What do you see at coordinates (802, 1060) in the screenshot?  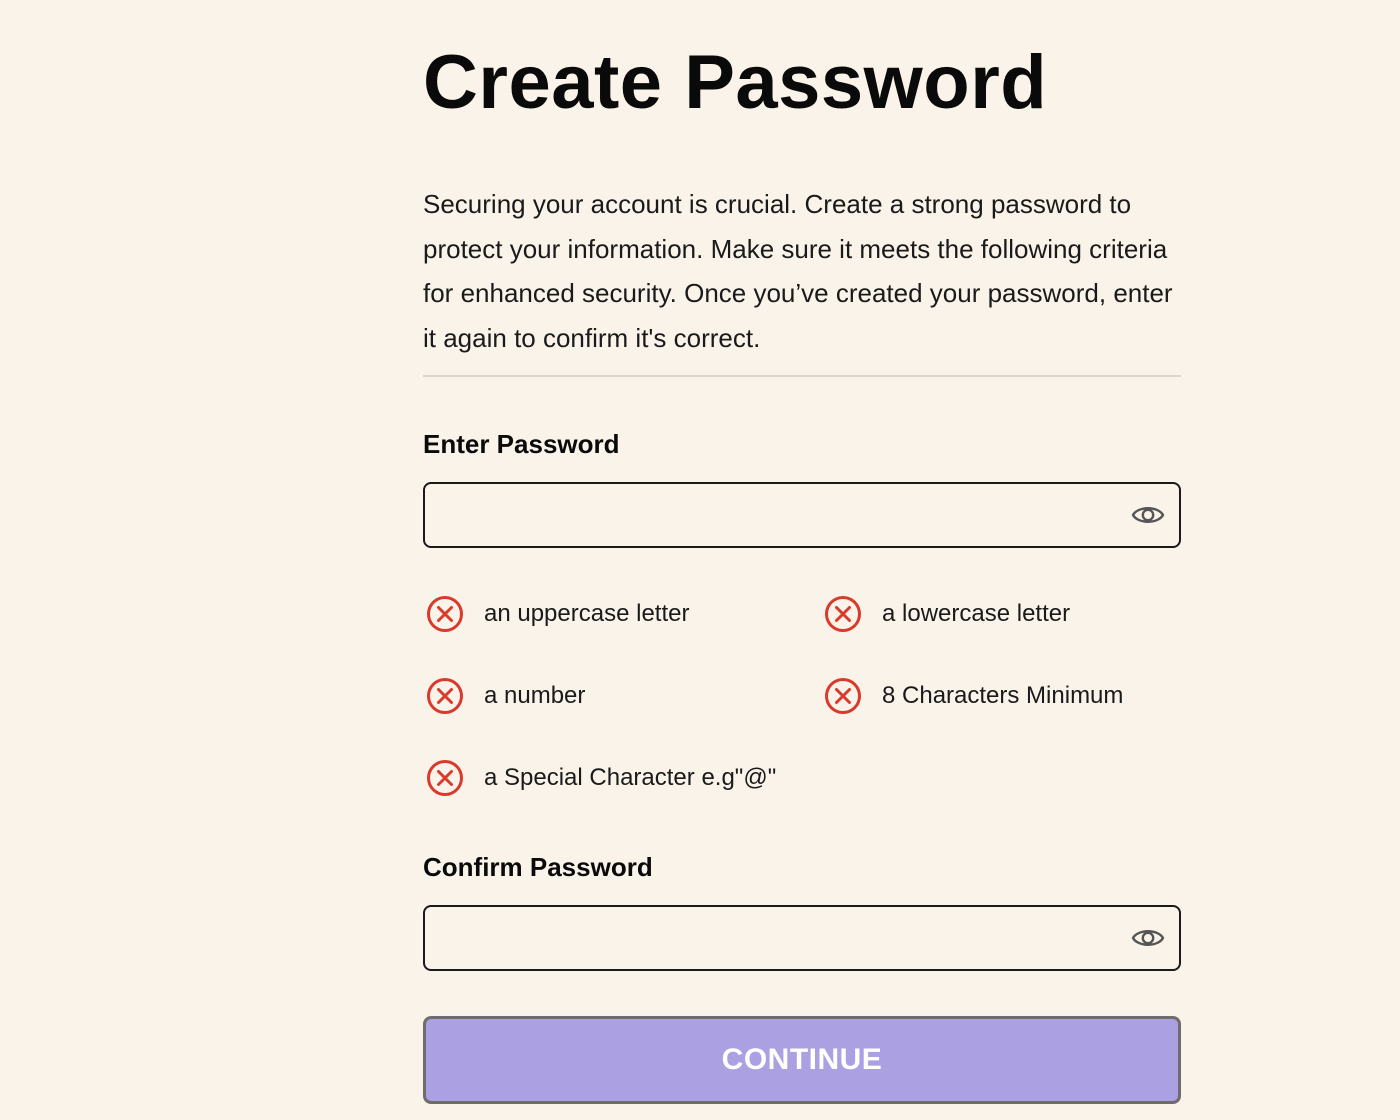 I see `continue-button: CONTINUE` at bounding box center [802, 1060].